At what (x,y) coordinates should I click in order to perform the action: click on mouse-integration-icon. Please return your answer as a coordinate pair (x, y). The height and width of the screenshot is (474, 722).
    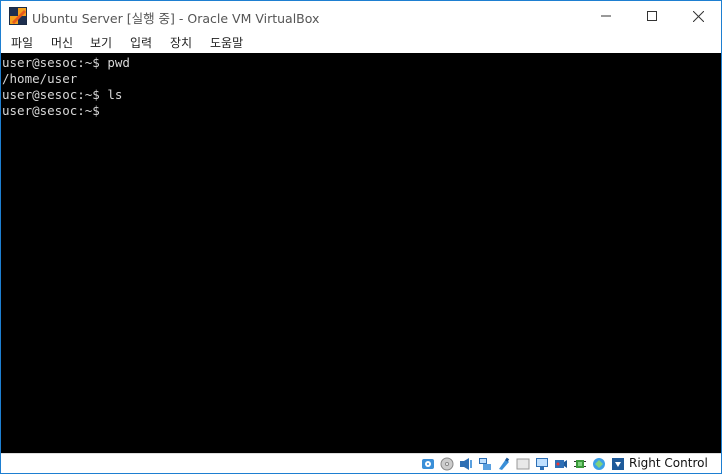
    Looking at the image, I should click on (599, 464).